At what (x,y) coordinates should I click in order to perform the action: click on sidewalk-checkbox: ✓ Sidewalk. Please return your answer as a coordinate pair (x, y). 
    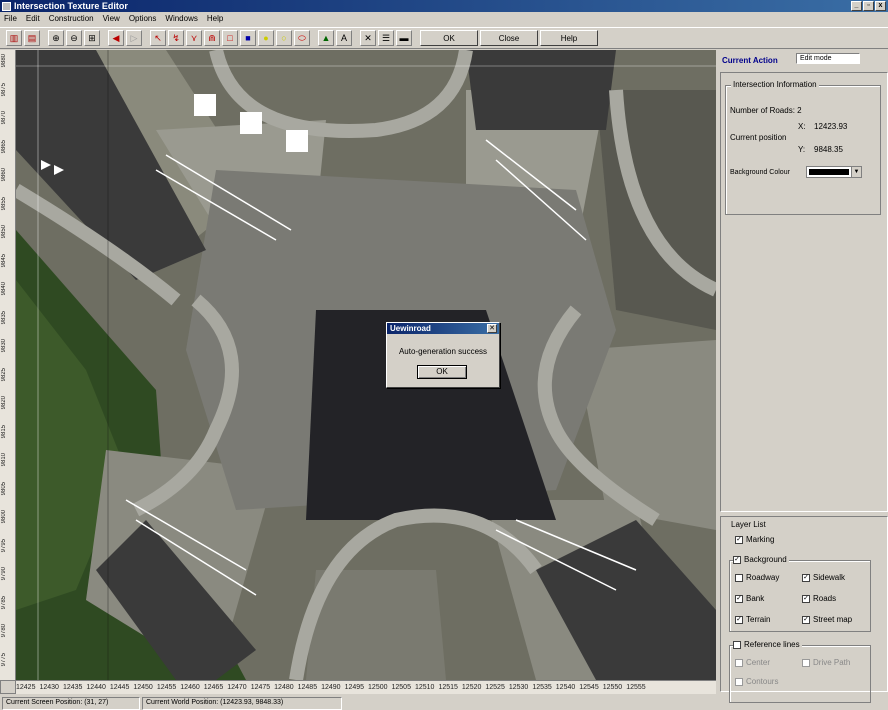
    Looking at the image, I should click on (823, 577).